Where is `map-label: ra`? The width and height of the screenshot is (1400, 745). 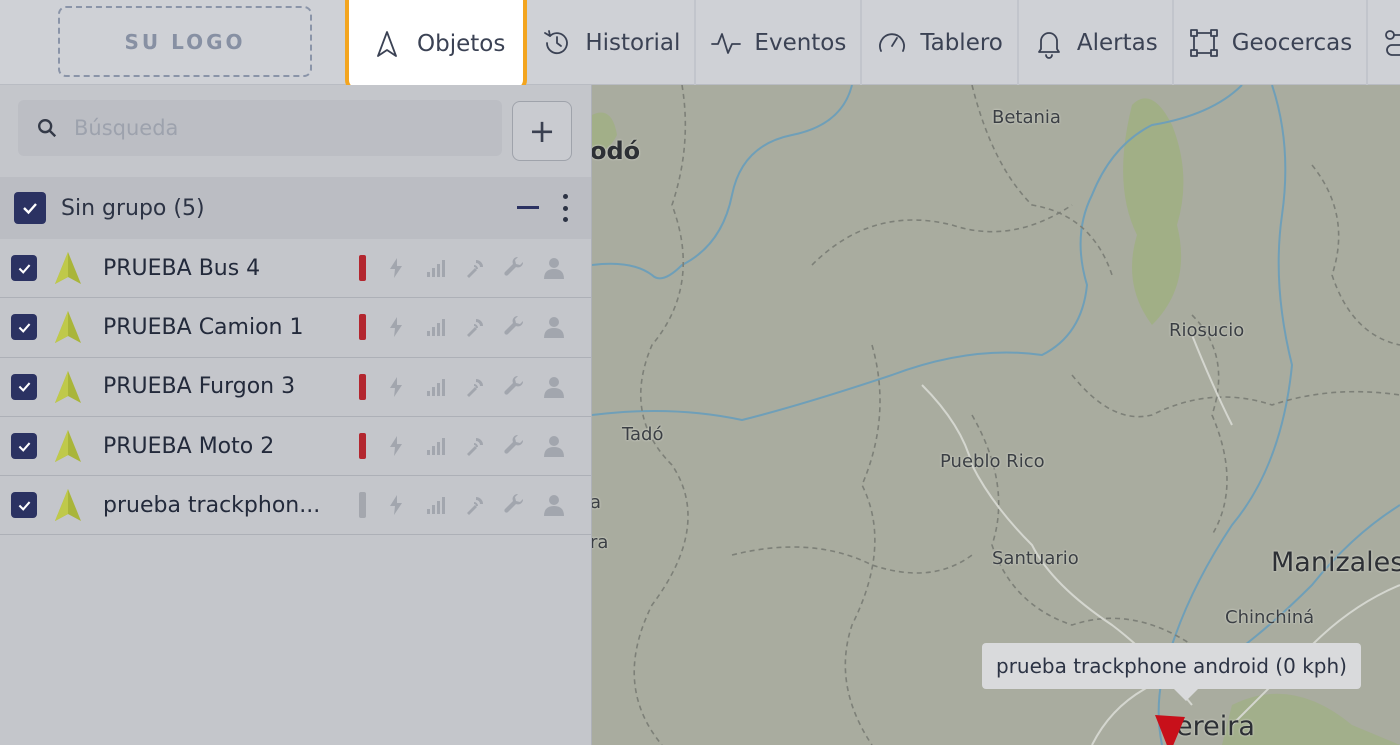 map-label: ra is located at coordinates (600, 542).